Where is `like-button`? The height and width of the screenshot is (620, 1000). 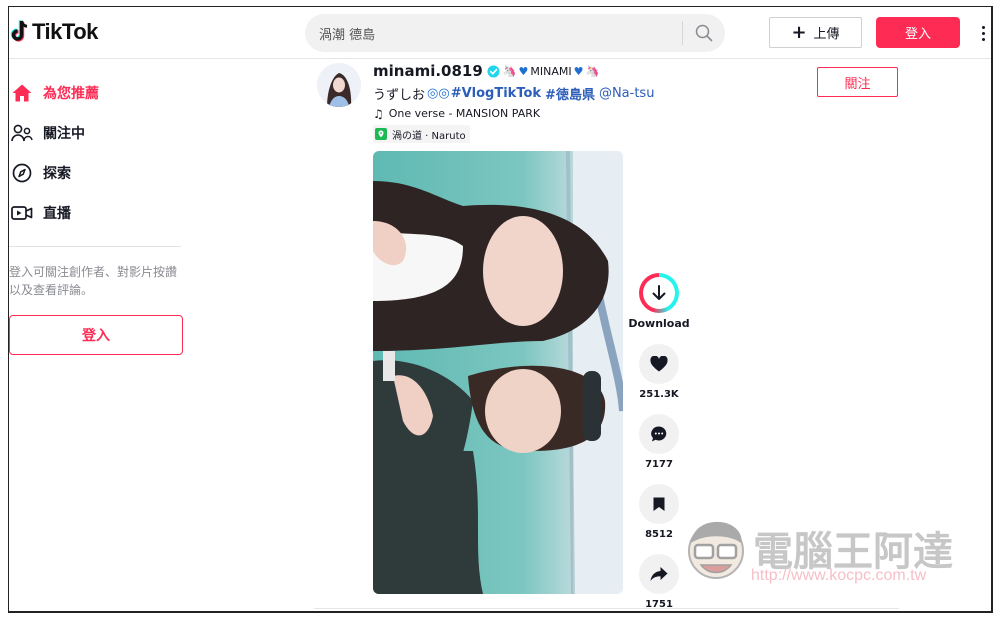 like-button is located at coordinates (659, 364).